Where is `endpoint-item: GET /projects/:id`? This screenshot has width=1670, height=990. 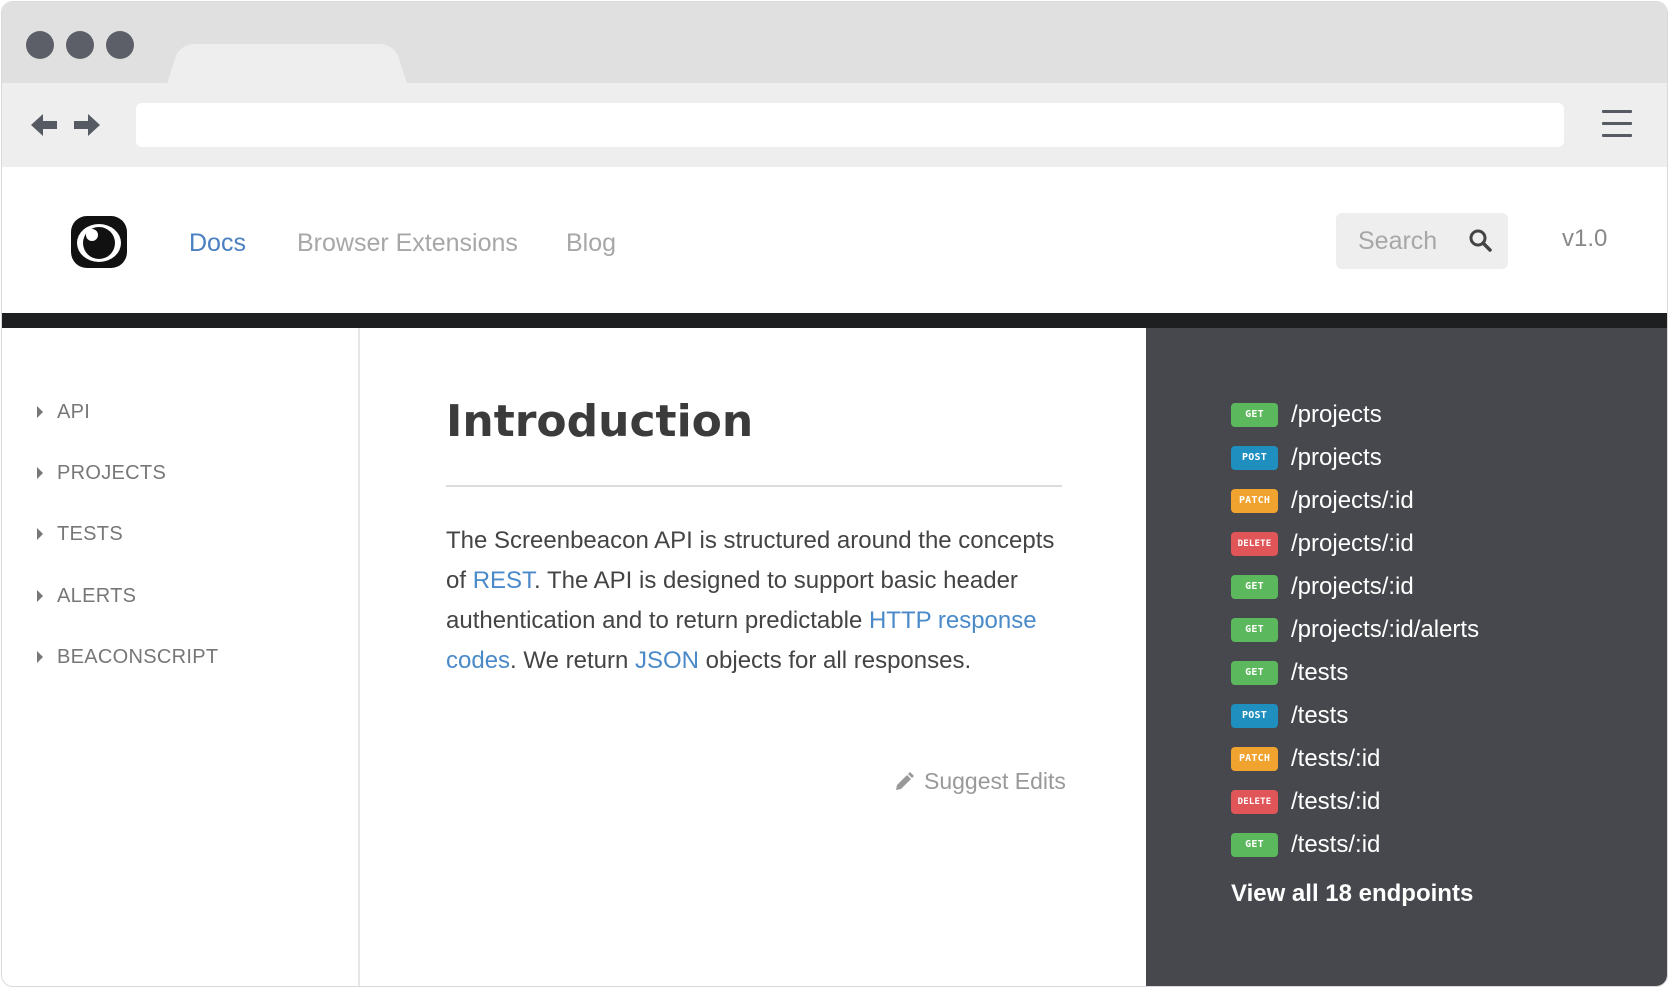
endpoint-item: GET /projects/:id is located at coordinates (1322, 587).